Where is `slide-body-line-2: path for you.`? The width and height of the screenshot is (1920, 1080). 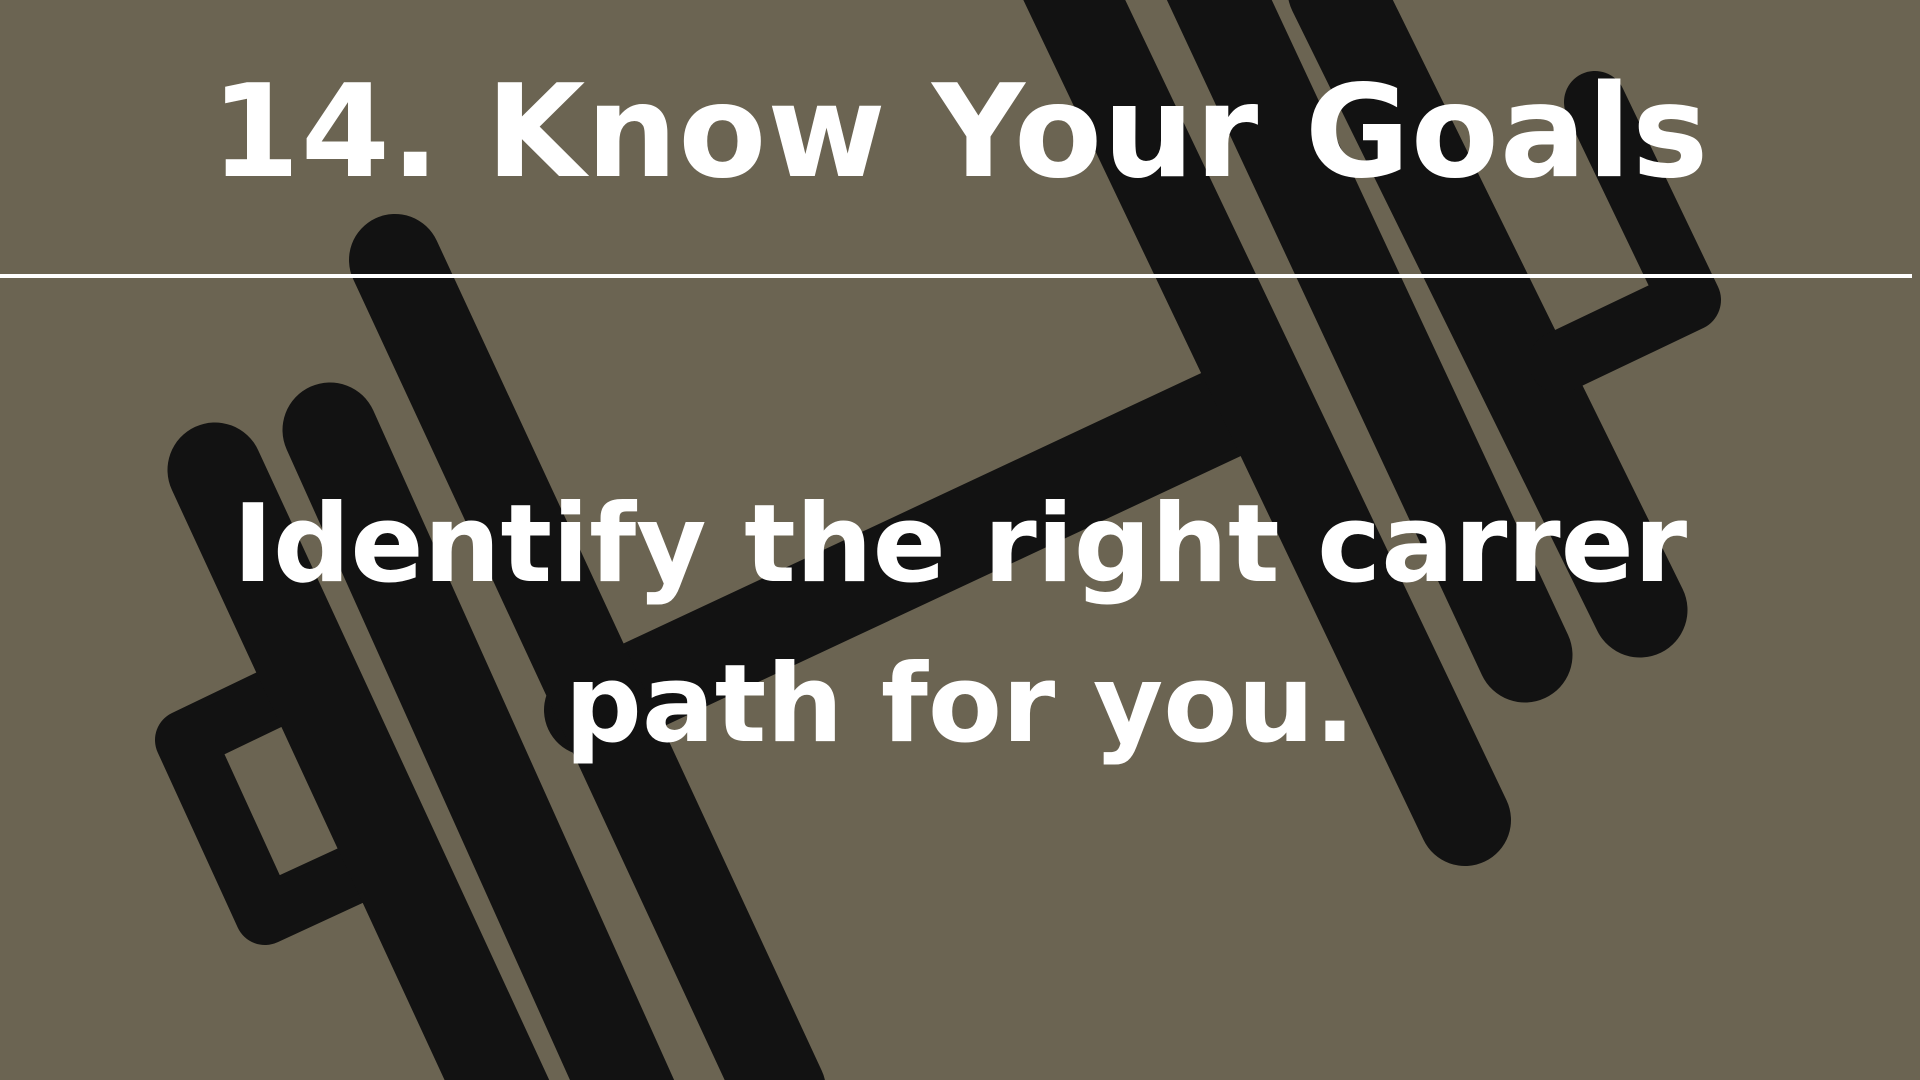
slide-body-line-2: path for you. is located at coordinates (960, 704).